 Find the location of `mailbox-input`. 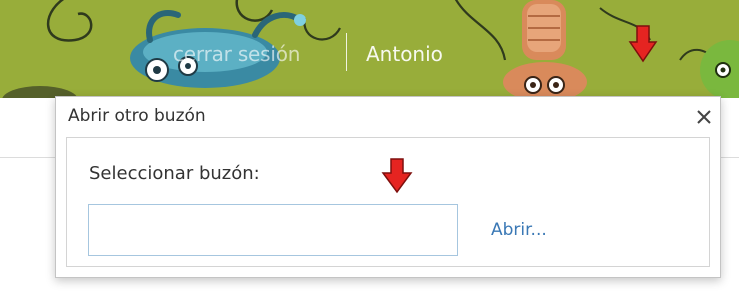

mailbox-input is located at coordinates (273, 230).